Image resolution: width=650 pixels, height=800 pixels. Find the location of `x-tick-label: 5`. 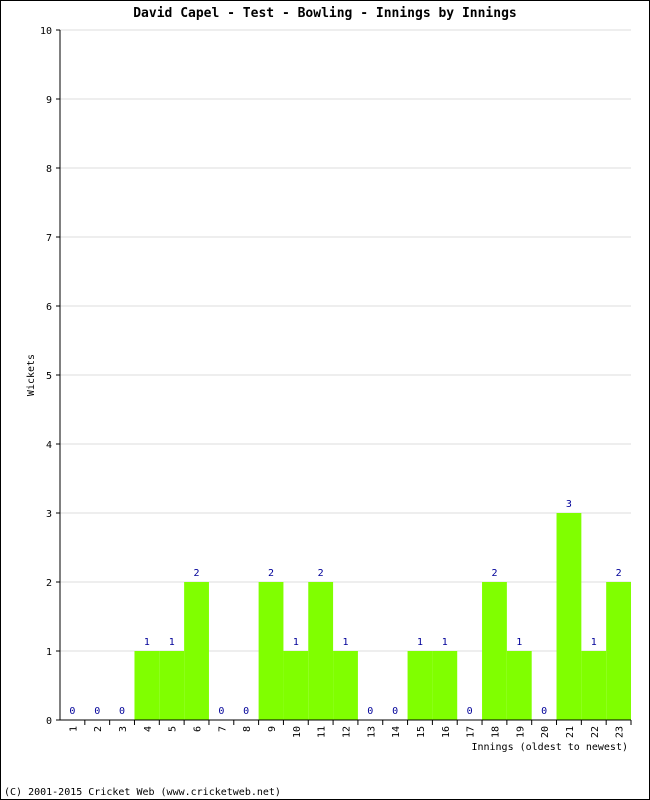

x-tick-label: 5 is located at coordinates (173, 729).